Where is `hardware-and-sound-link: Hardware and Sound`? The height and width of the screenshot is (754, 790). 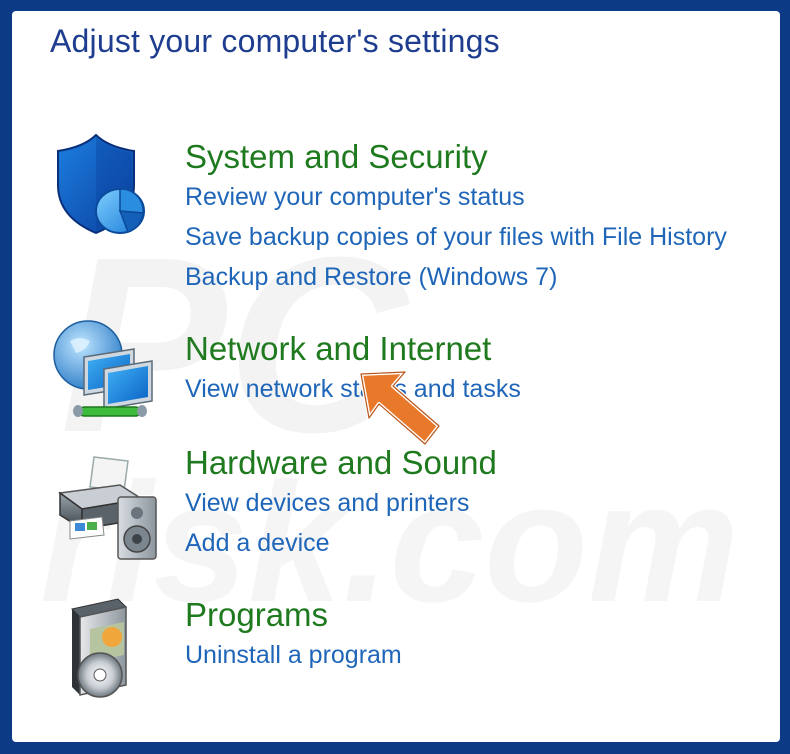
hardware-and-sound-link: Hardware and Sound is located at coordinates (341, 463).